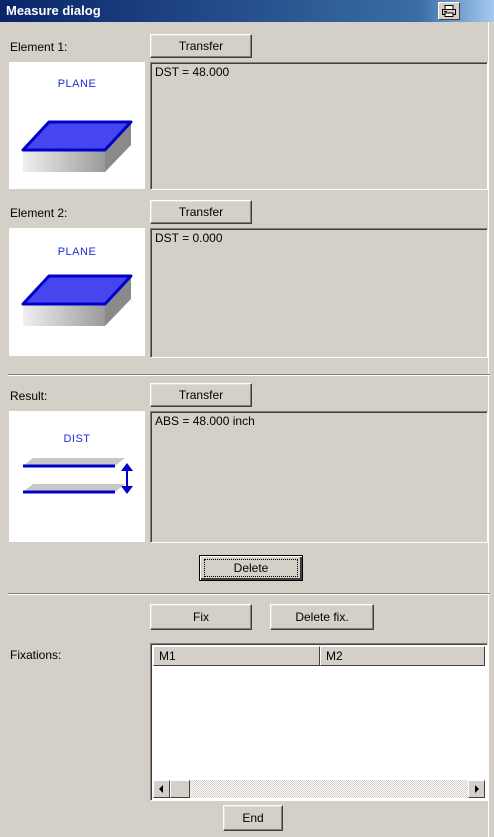  Describe the element at coordinates (201, 46) in the screenshot. I see `element1-transfer-button: Transfer` at that location.